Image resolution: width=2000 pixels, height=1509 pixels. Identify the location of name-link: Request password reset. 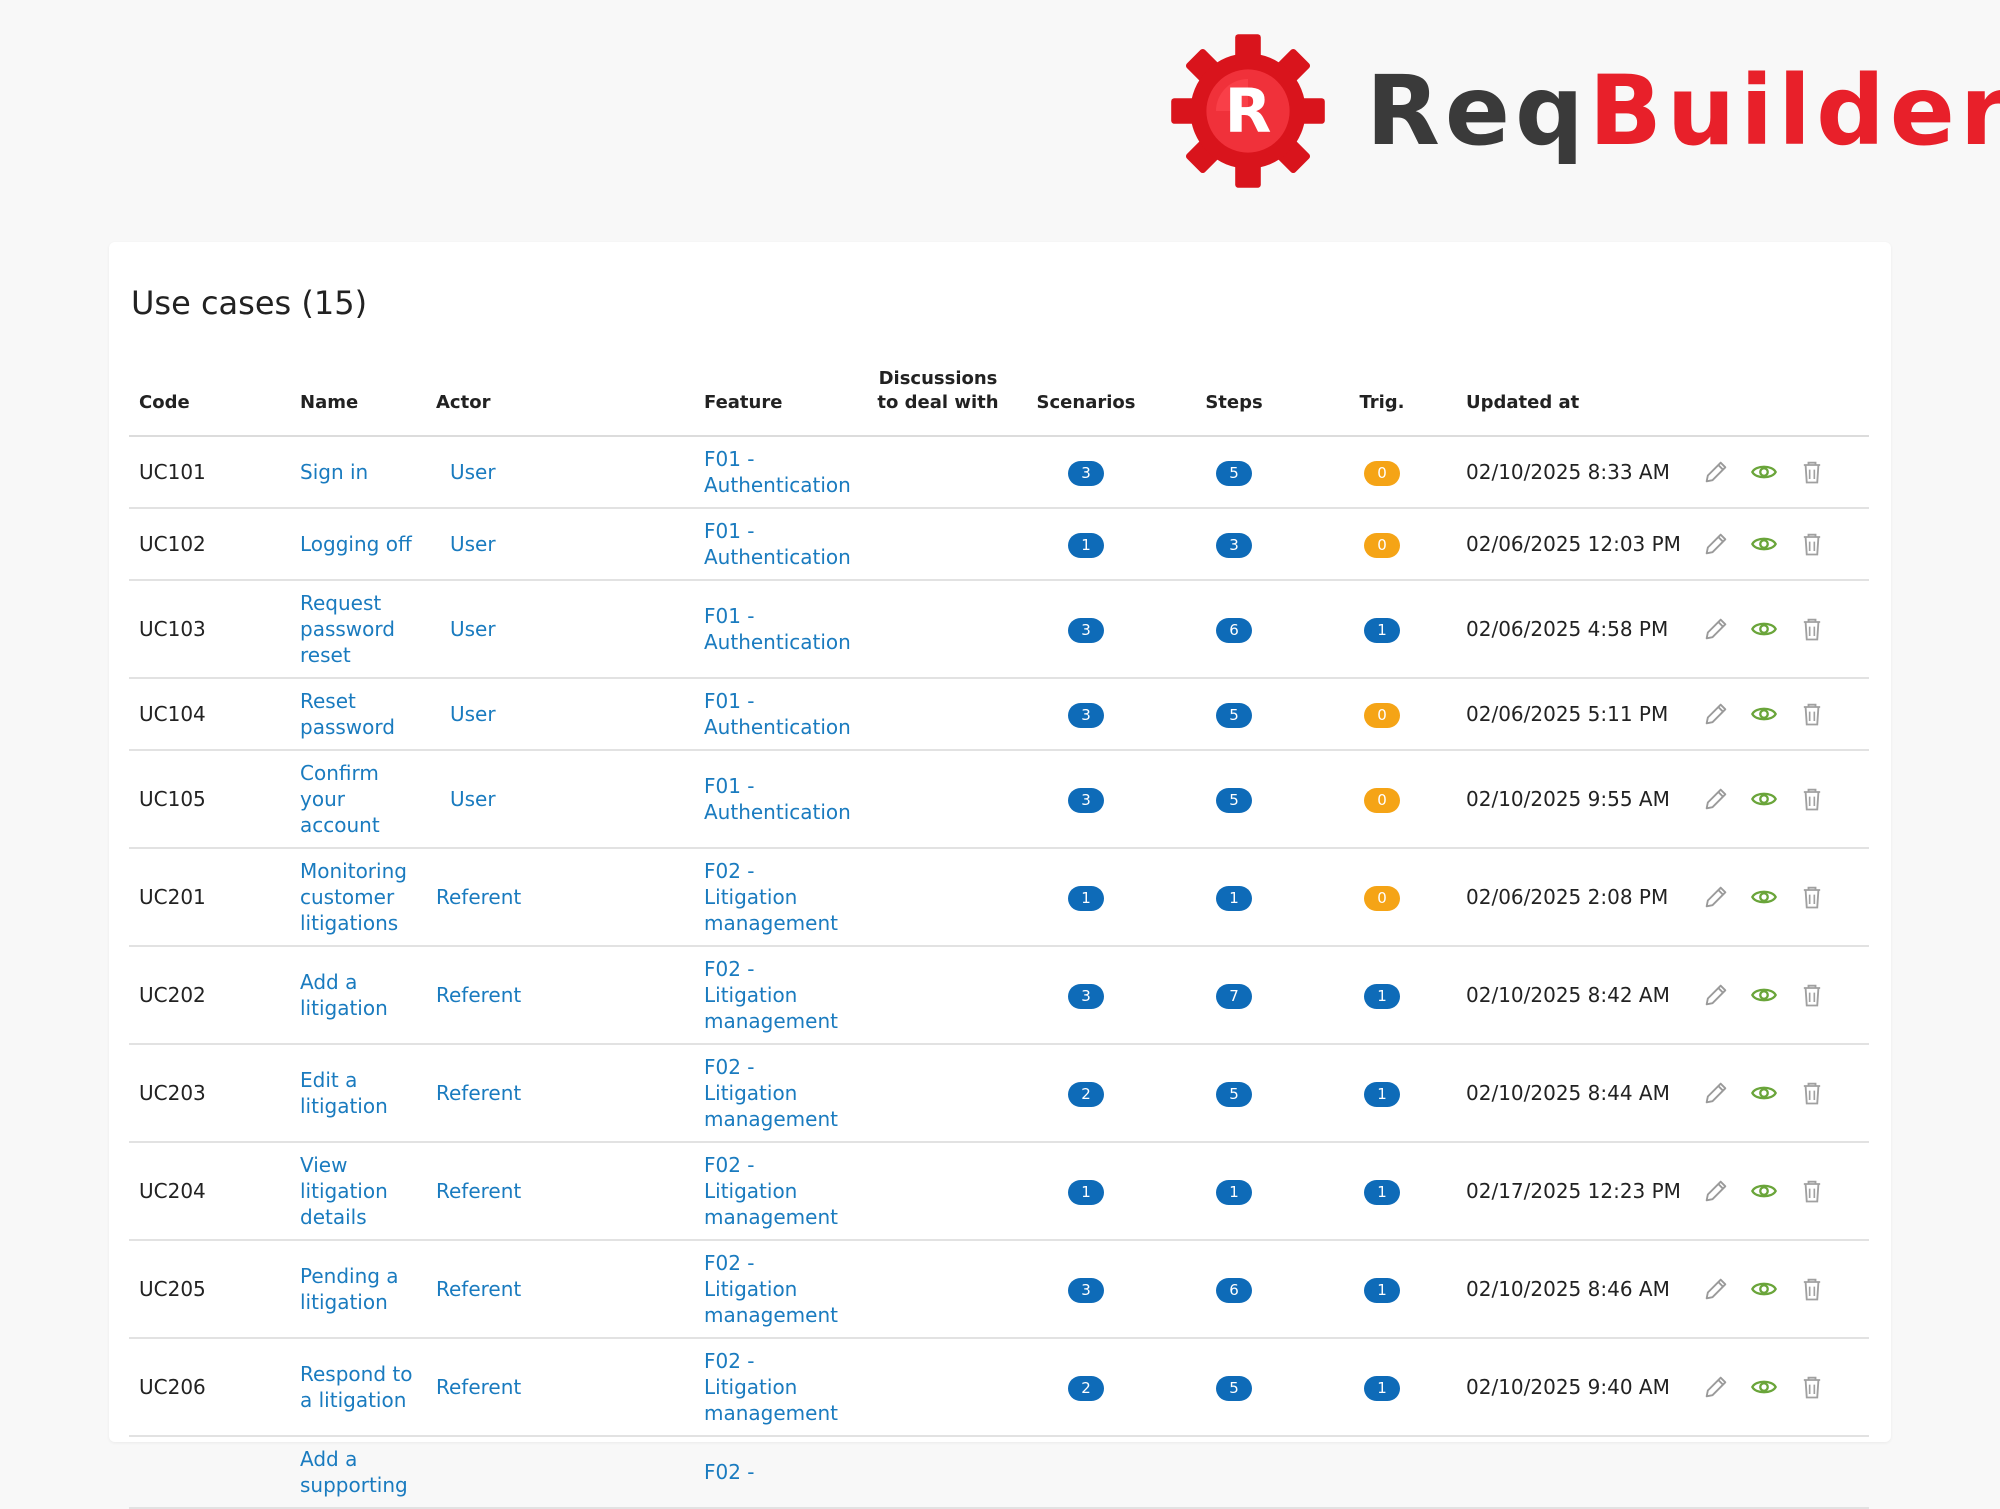
(358, 629).